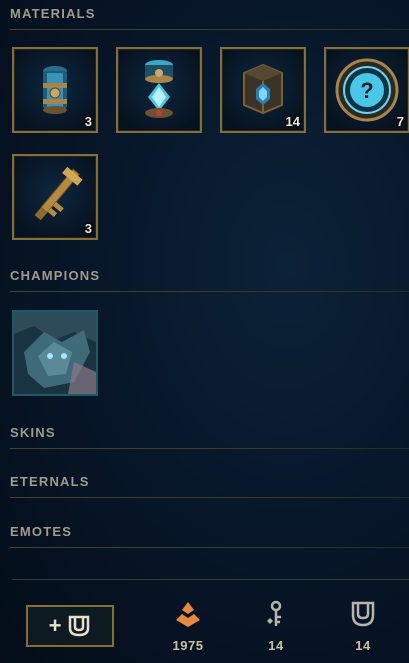 The image size is (409, 663). Describe the element at coordinates (53, 13) in the screenshot. I see `section-title-materials: MATERIALS` at that location.